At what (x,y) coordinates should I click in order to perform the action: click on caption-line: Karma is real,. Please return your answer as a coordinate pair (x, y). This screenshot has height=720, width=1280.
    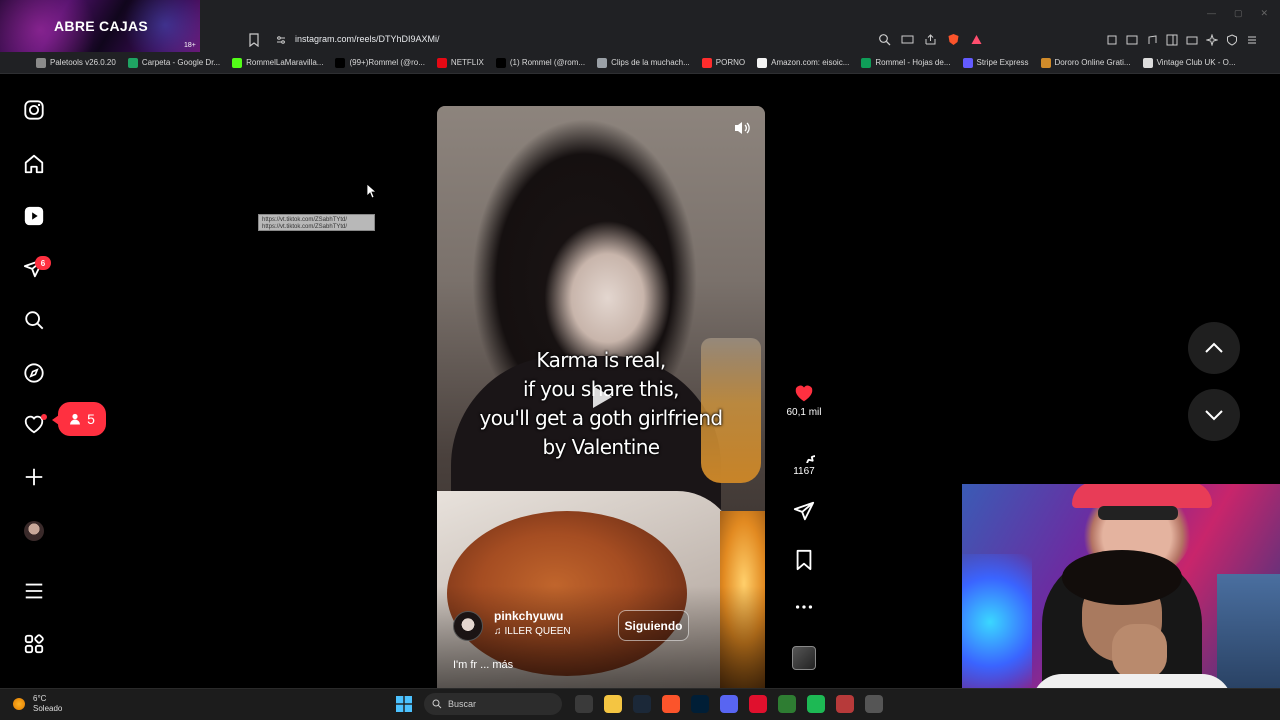
    Looking at the image, I should click on (601, 360).